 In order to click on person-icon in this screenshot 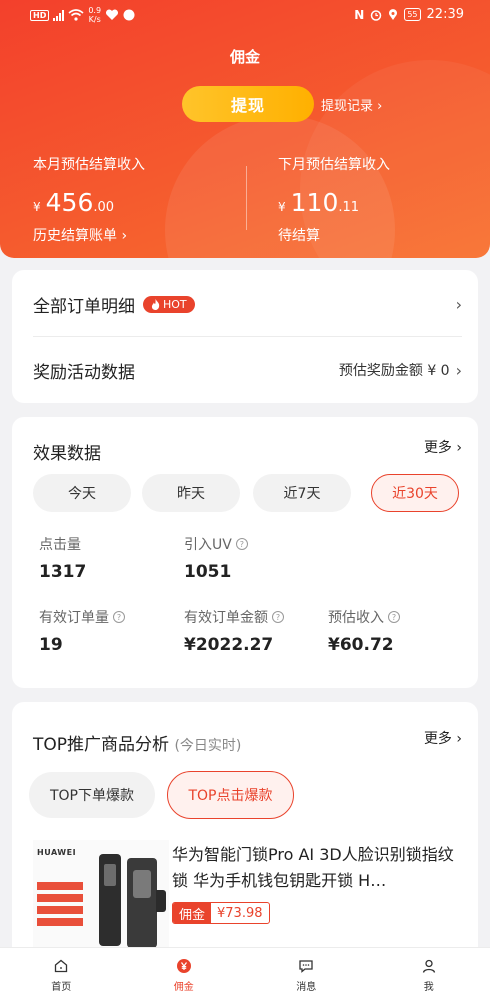, I will do `click(428, 966)`.